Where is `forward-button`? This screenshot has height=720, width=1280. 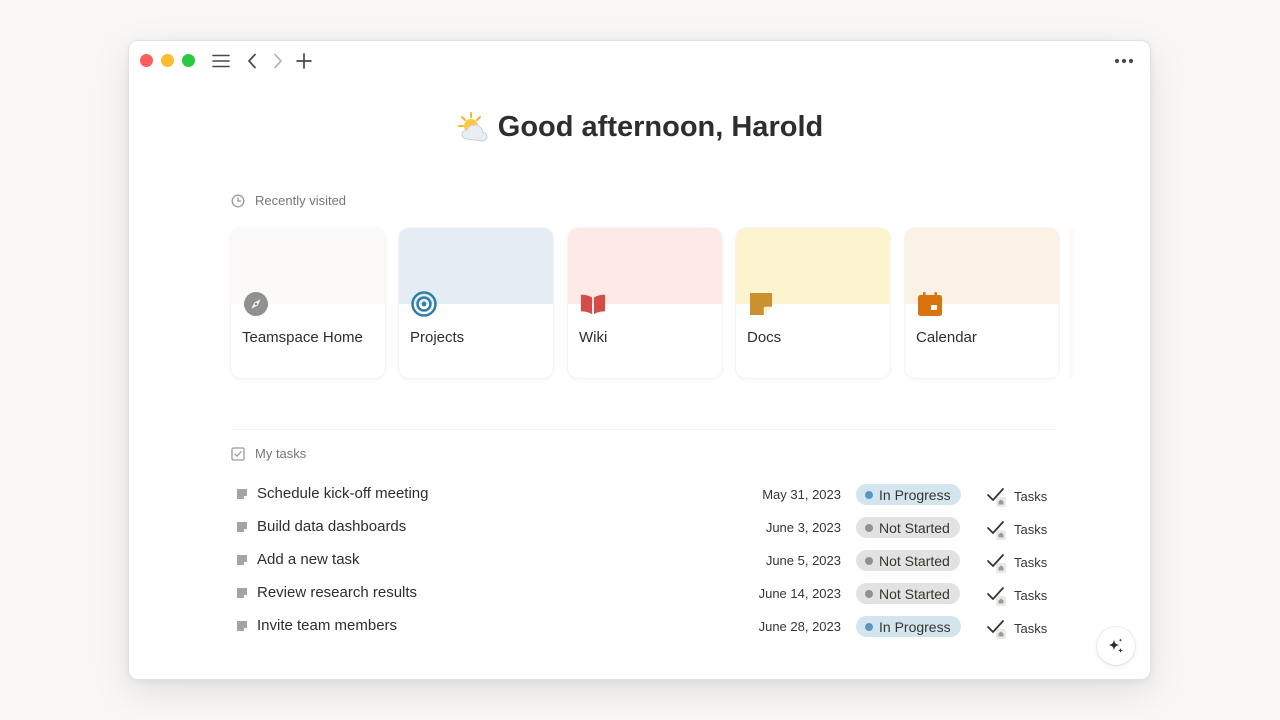
forward-button is located at coordinates (278, 61).